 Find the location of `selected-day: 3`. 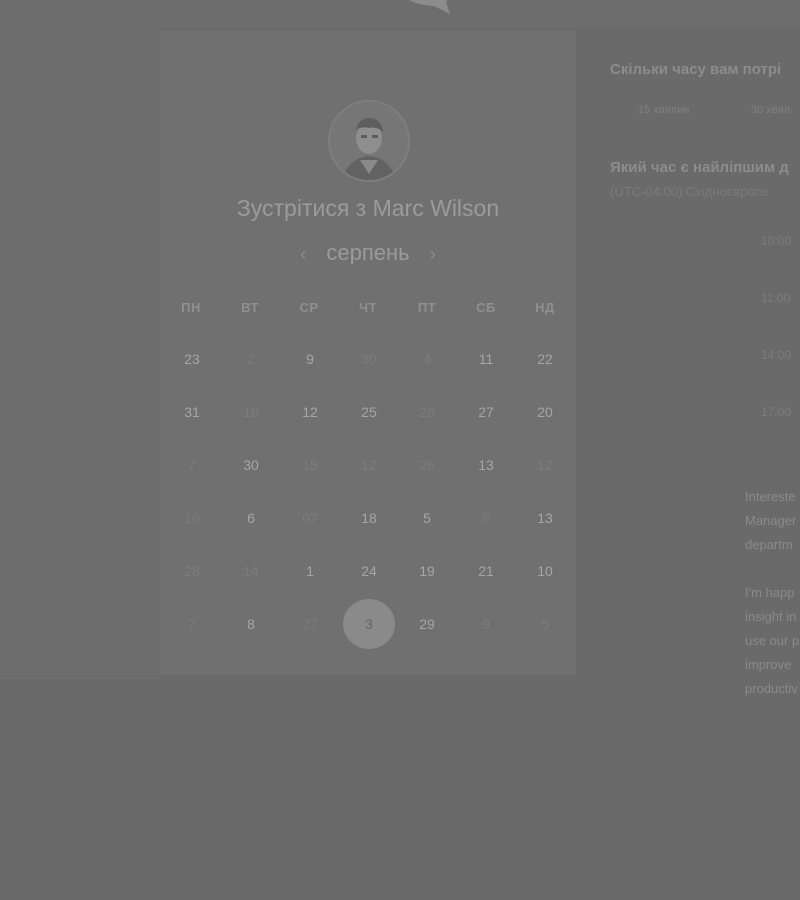

selected-day: 3 is located at coordinates (369, 624).